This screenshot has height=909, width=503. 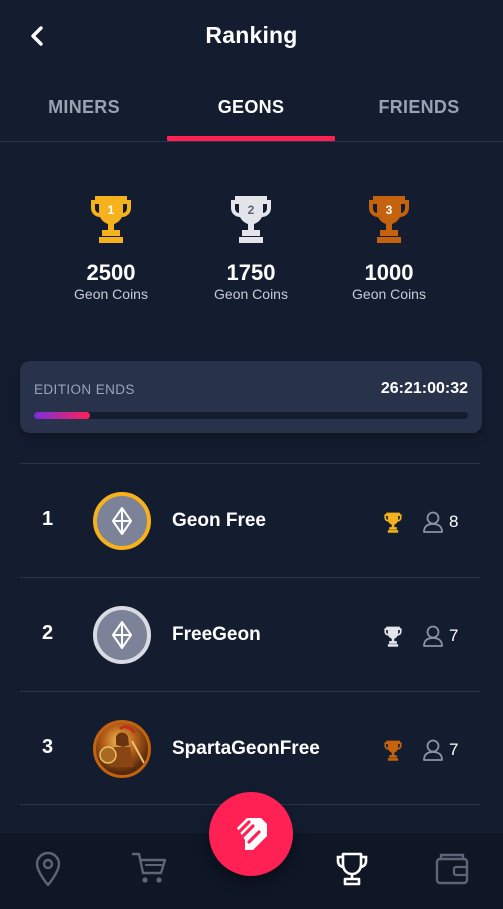 I want to click on edition-card: EDITION ENDS 26:21:00:32, so click(x=251, y=397).